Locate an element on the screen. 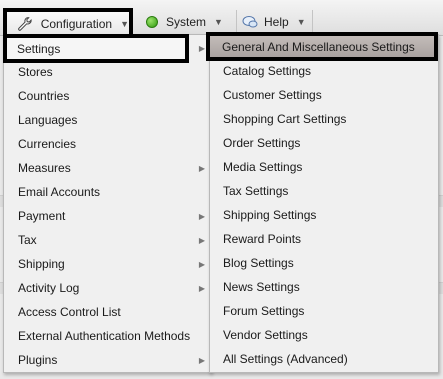  menu-item-shipping: Shipping ▶ is located at coordinates (107, 264).